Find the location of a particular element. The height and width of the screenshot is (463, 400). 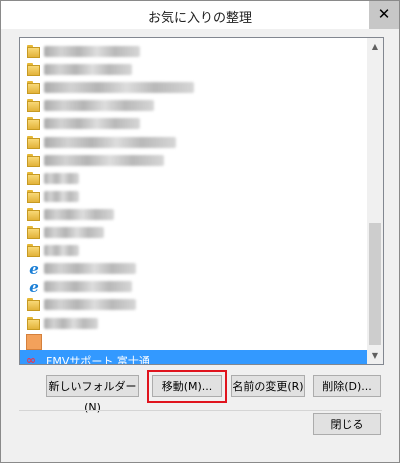

tile-icon is located at coordinates (34, 341).